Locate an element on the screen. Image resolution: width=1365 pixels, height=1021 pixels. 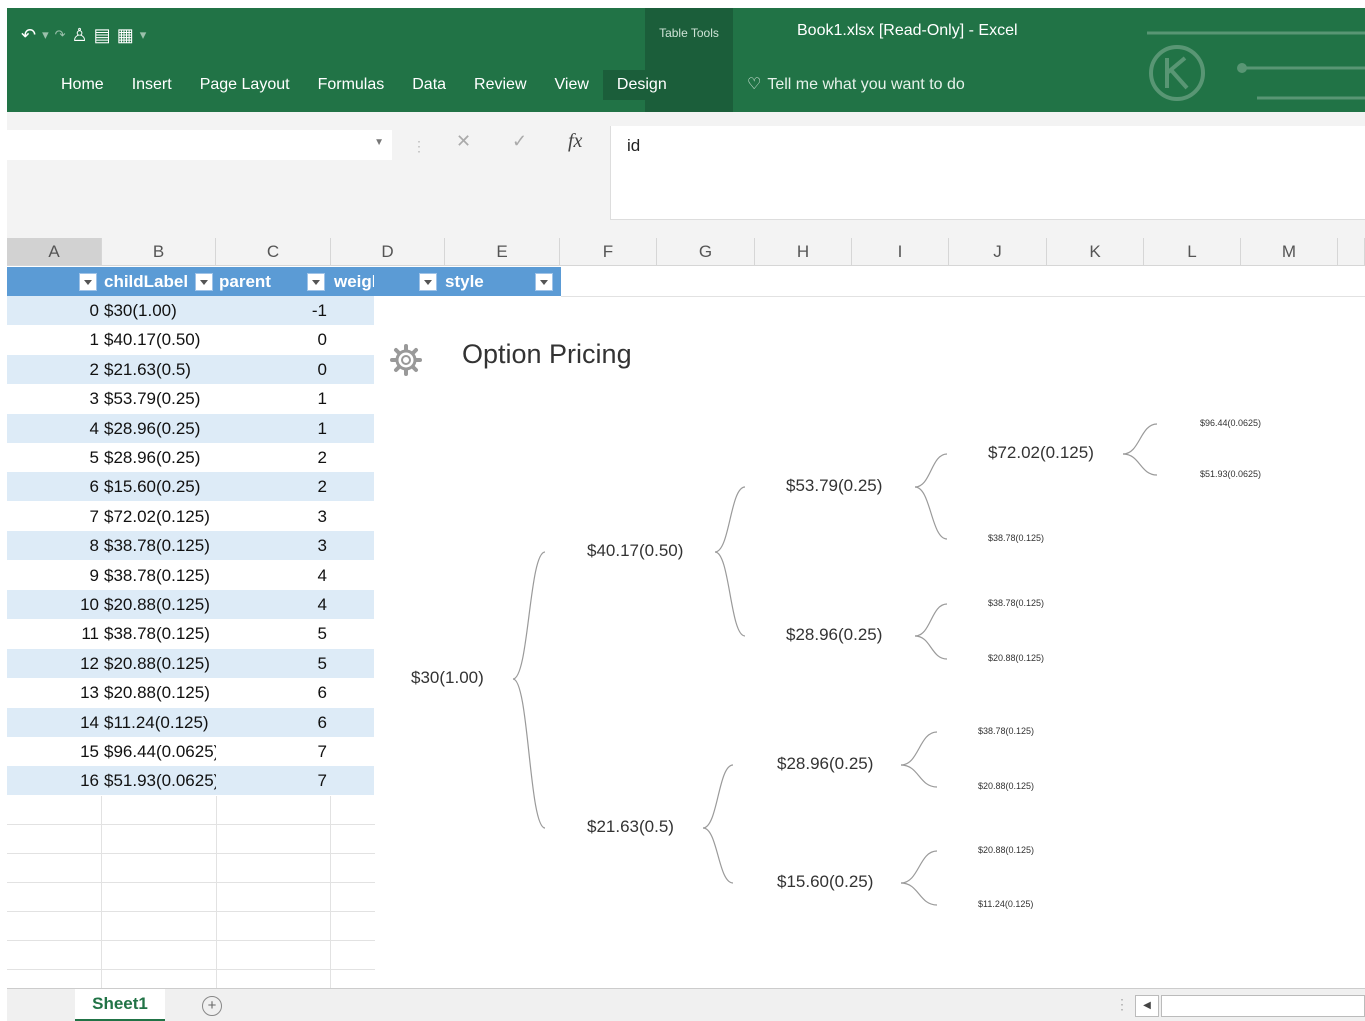
table-row: 6 $15.60(0.25) 2 is located at coordinates (190, 487).